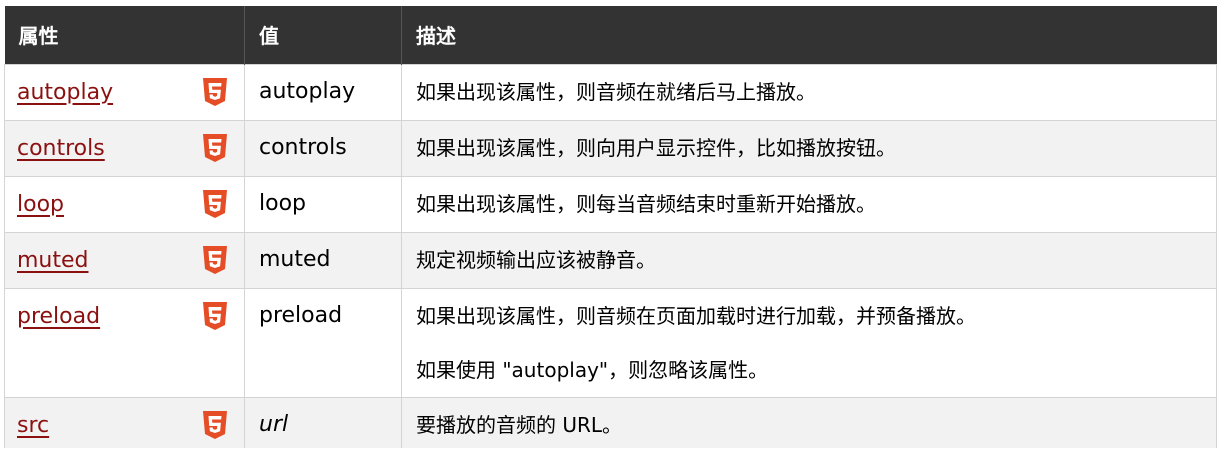 The height and width of the screenshot is (455, 1221). I want to click on table-header: 属性 值 描述, so click(610, 35).